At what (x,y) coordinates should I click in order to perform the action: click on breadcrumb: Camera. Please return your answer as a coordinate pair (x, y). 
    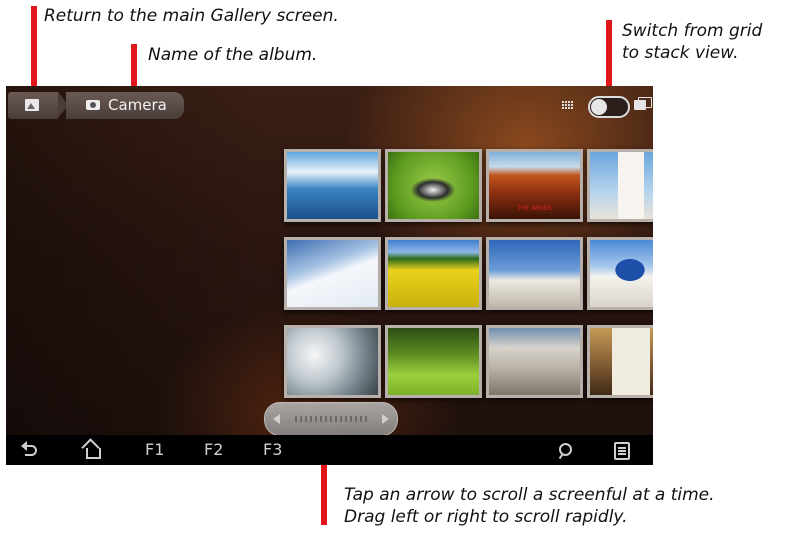
    Looking at the image, I should click on (106, 105).